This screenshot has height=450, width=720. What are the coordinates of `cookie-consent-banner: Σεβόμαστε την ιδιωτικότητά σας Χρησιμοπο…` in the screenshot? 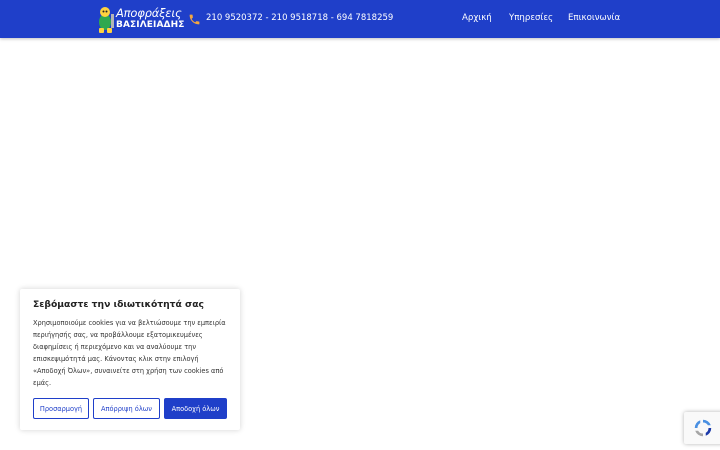 It's located at (130, 359).